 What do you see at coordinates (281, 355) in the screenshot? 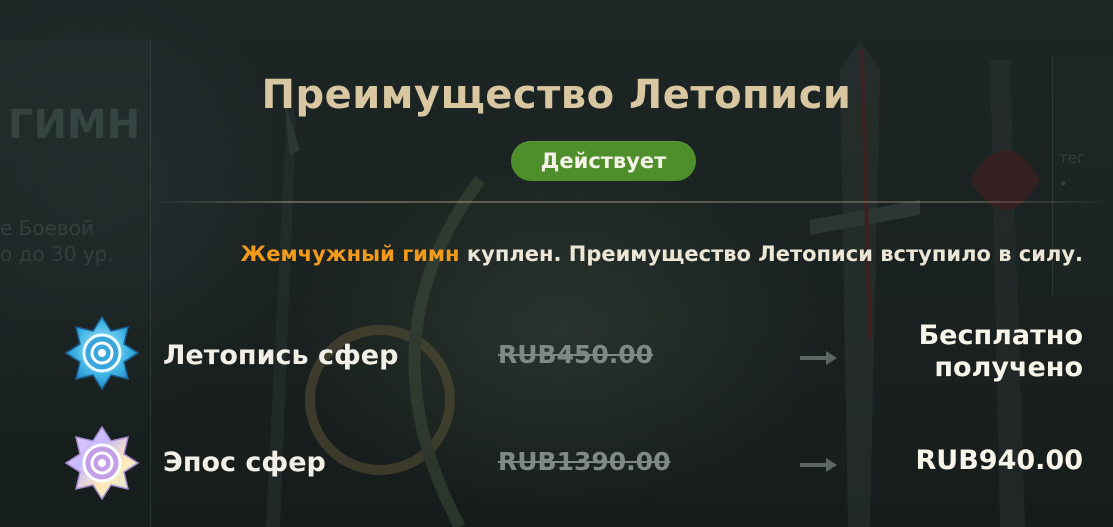
I see `item-name: Летопись сфер` at bounding box center [281, 355].